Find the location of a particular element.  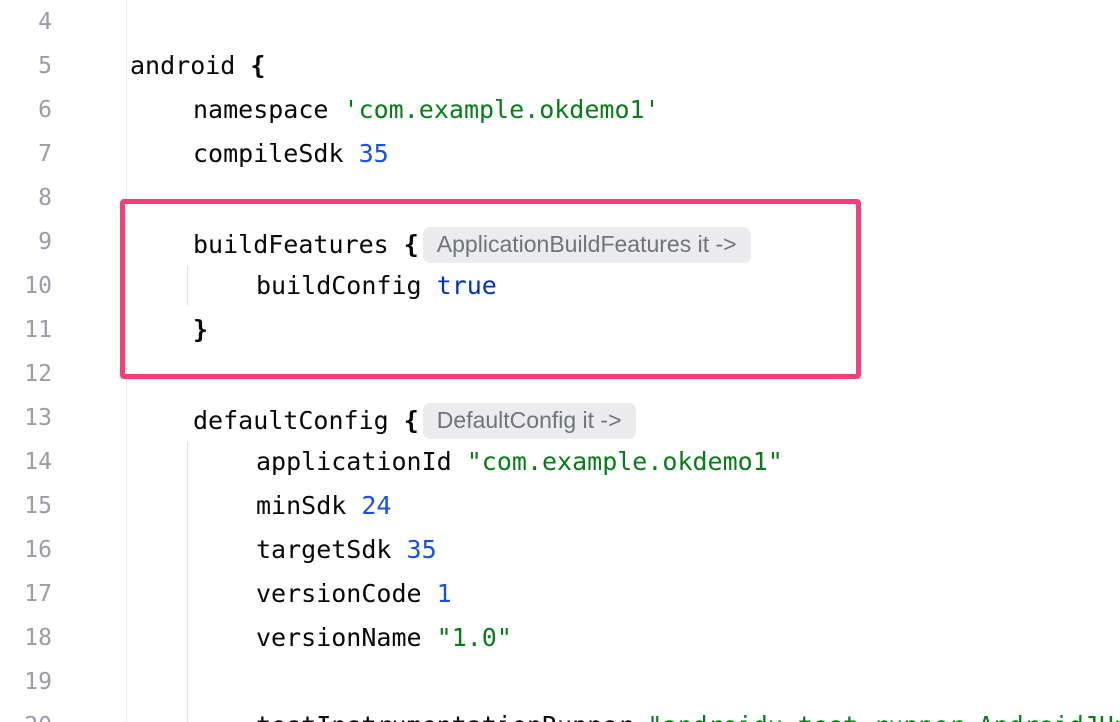

code-text: android { is located at coordinates (197, 66).